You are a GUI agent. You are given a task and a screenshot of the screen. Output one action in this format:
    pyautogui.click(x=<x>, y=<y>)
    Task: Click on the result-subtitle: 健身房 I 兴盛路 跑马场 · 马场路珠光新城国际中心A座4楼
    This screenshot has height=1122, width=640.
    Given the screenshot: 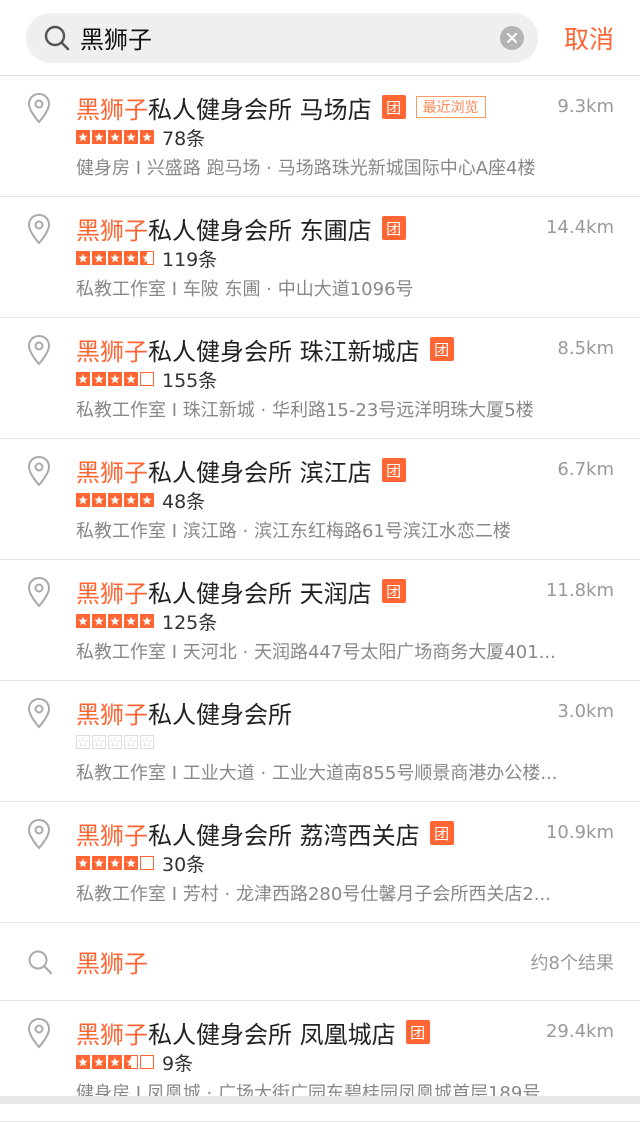 What is the action you would take?
    pyautogui.click(x=346, y=167)
    